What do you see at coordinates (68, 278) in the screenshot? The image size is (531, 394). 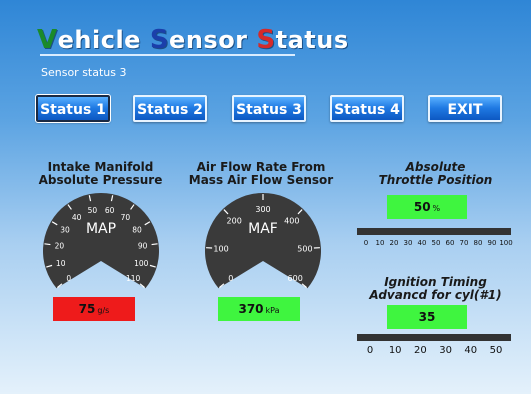 I see `map_gauge-tick-label: 0` at bounding box center [68, 278].